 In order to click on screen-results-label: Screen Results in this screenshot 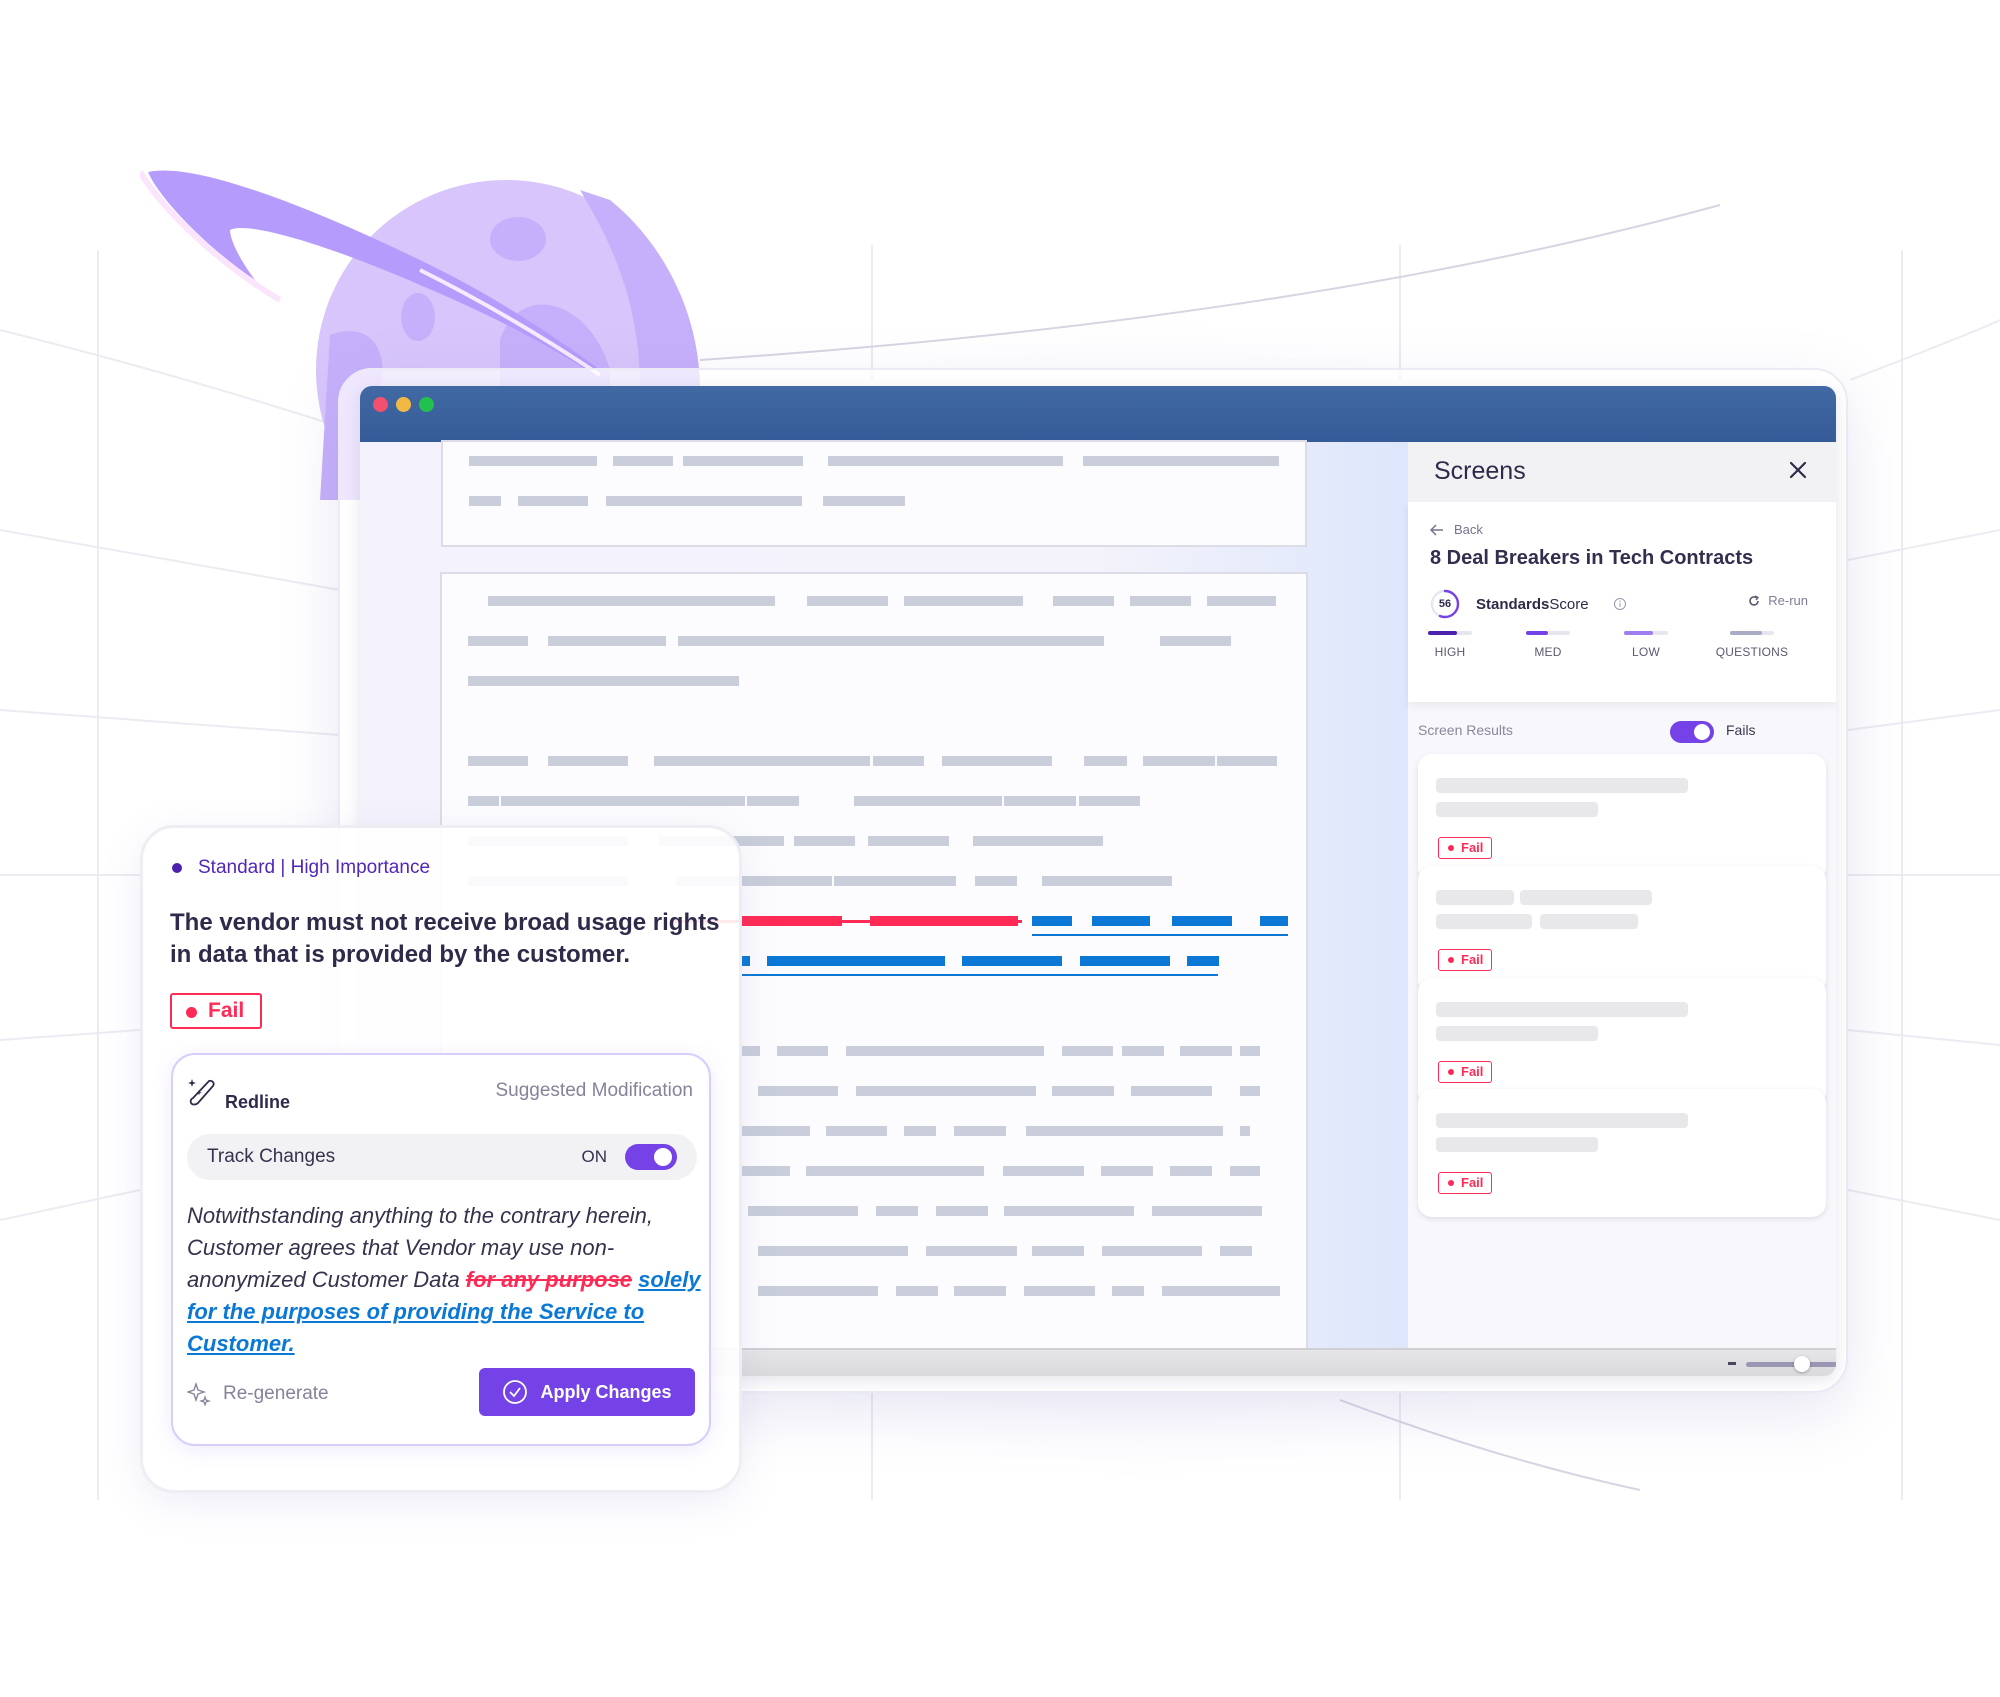, I will do `click(1465, 730)`.